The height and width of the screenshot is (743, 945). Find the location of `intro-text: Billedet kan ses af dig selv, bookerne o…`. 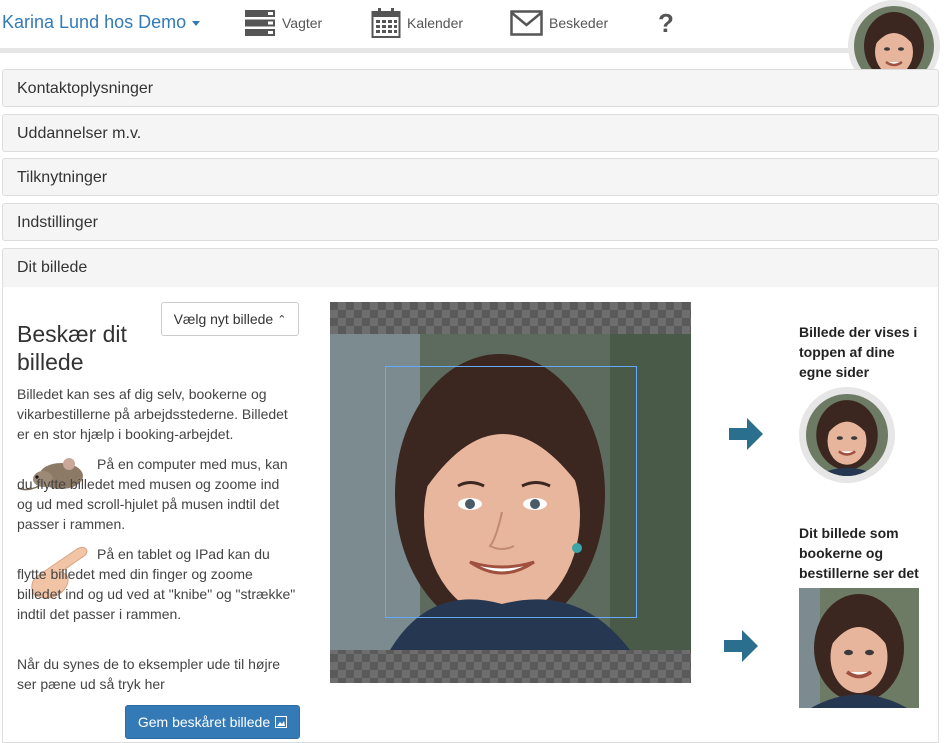

intro-text: Billedet kan ses af dig selv, bookerne o… is located at coordinates (152, 414).